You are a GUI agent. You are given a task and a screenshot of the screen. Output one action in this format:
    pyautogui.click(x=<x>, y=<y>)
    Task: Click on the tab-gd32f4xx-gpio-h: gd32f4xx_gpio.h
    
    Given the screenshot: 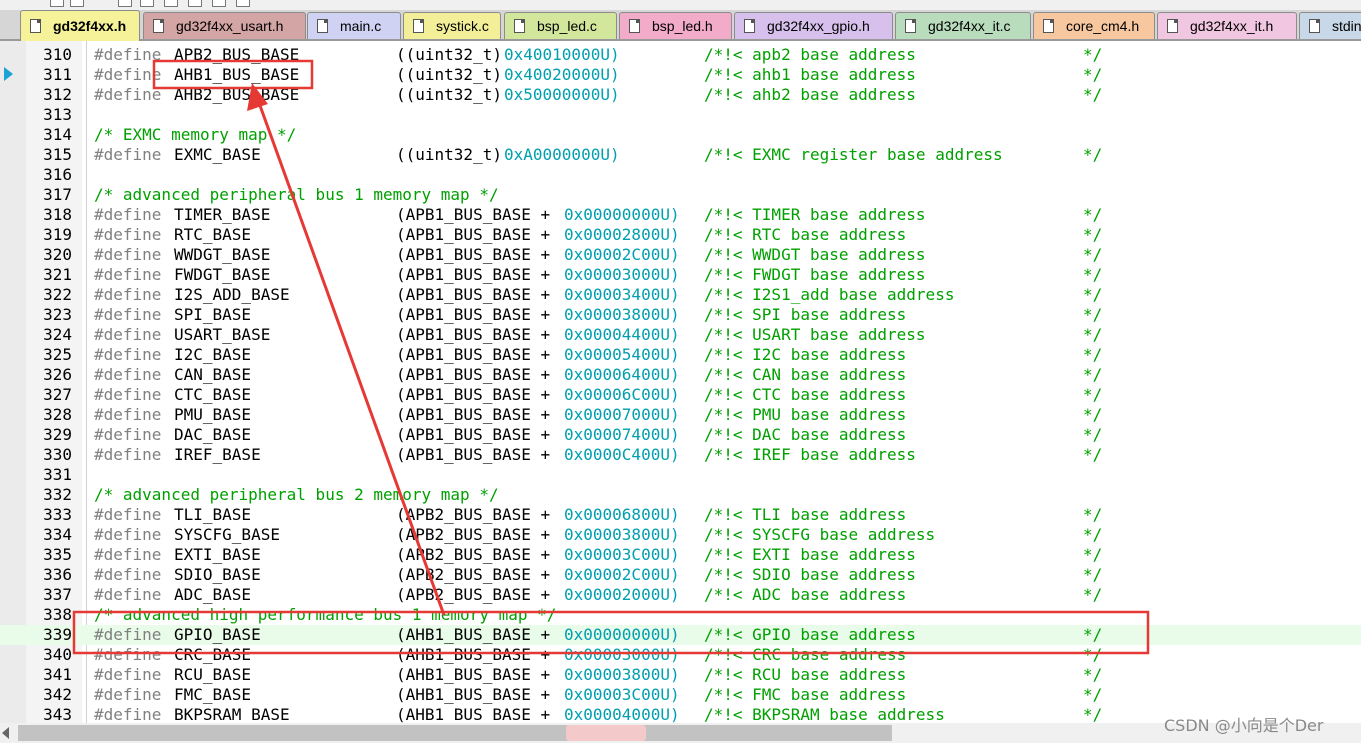 What is the action you would take?
    pyautogui.click(x=813, y=25)
    